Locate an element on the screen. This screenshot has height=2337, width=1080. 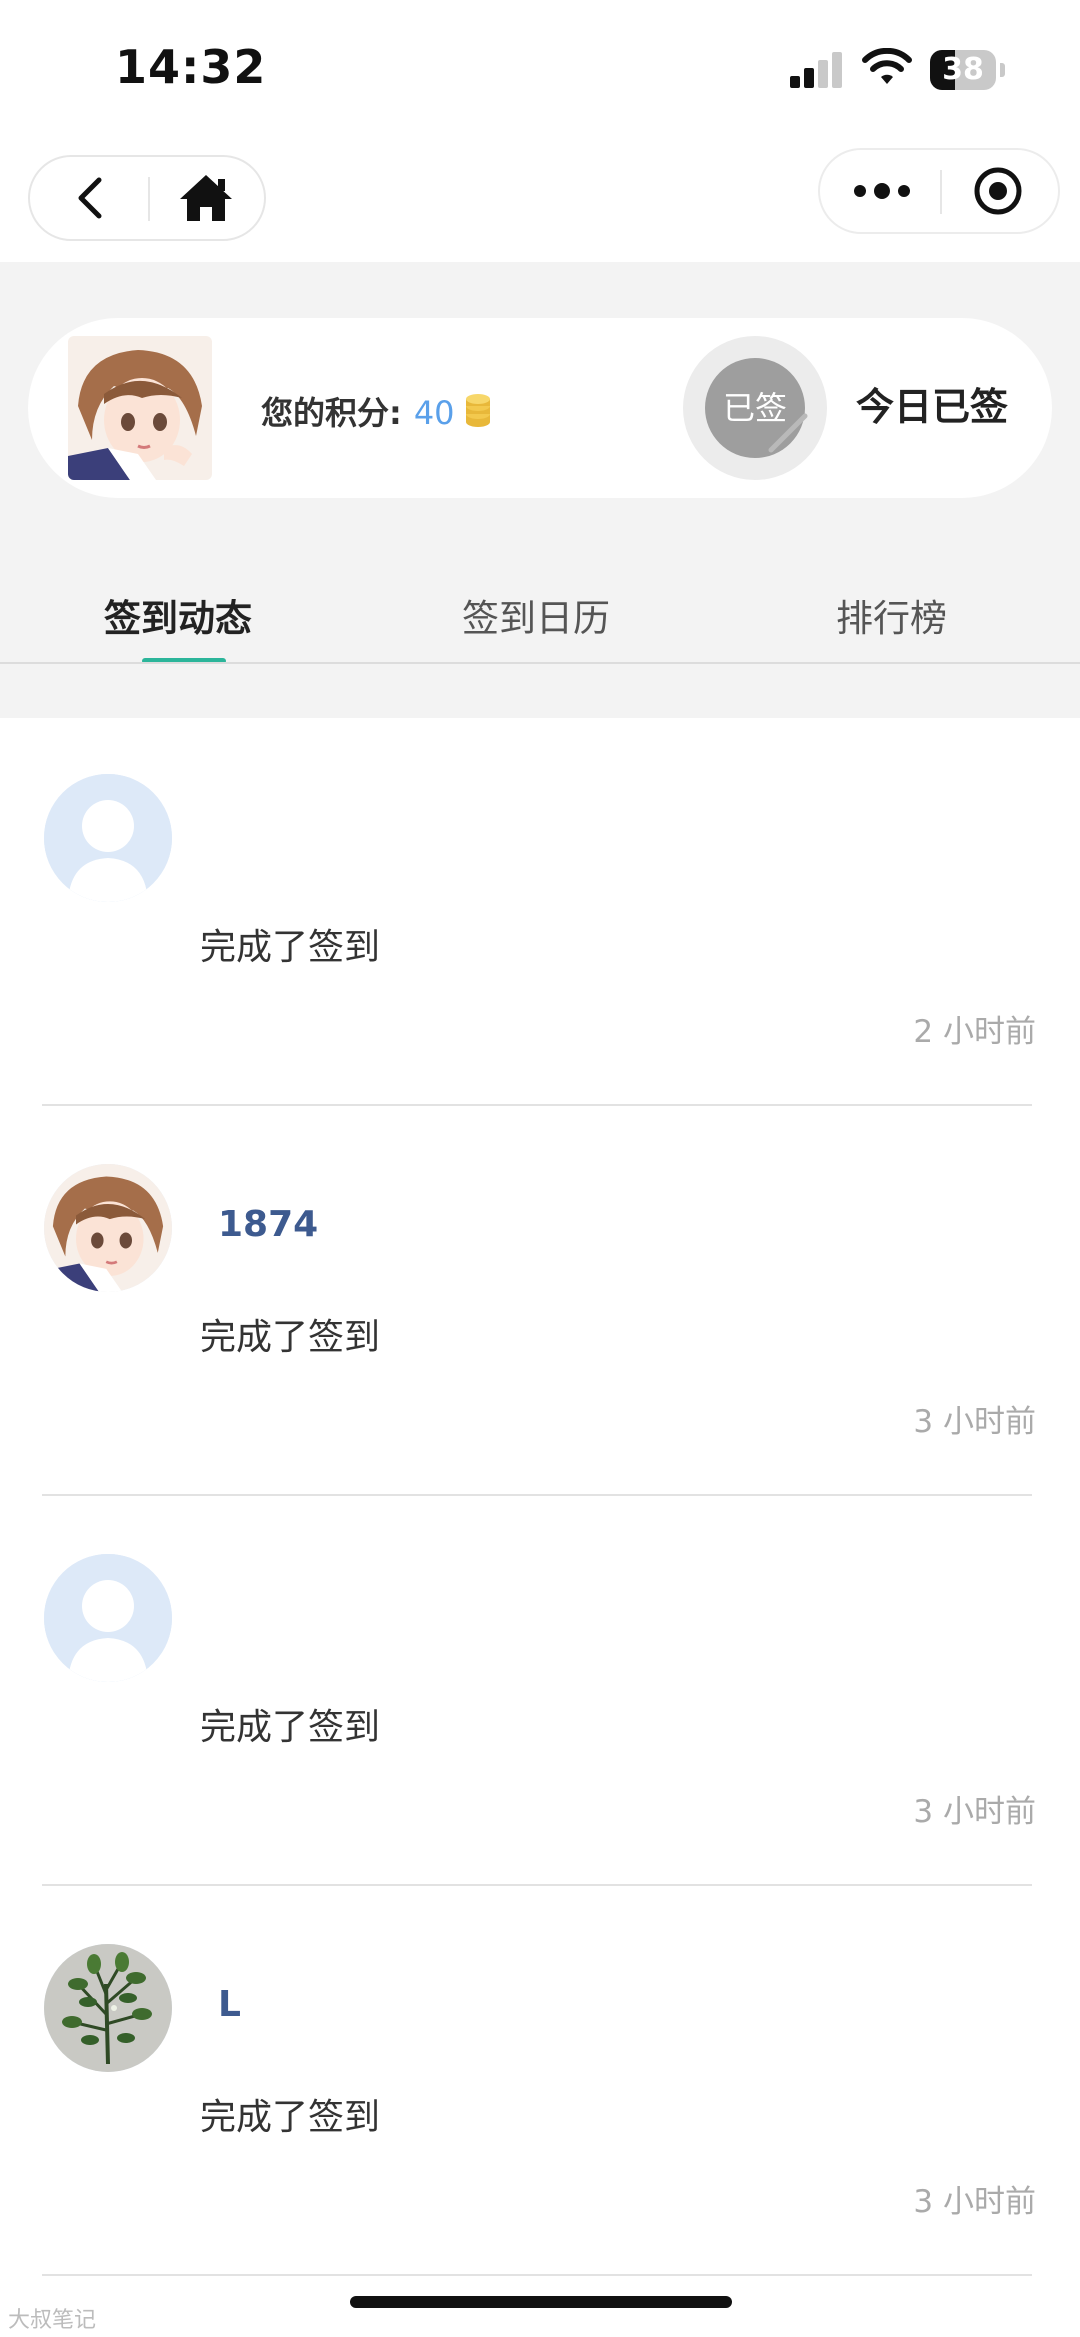
tab-leaderboard: 排行榜 is located at coordinates (891, 615).